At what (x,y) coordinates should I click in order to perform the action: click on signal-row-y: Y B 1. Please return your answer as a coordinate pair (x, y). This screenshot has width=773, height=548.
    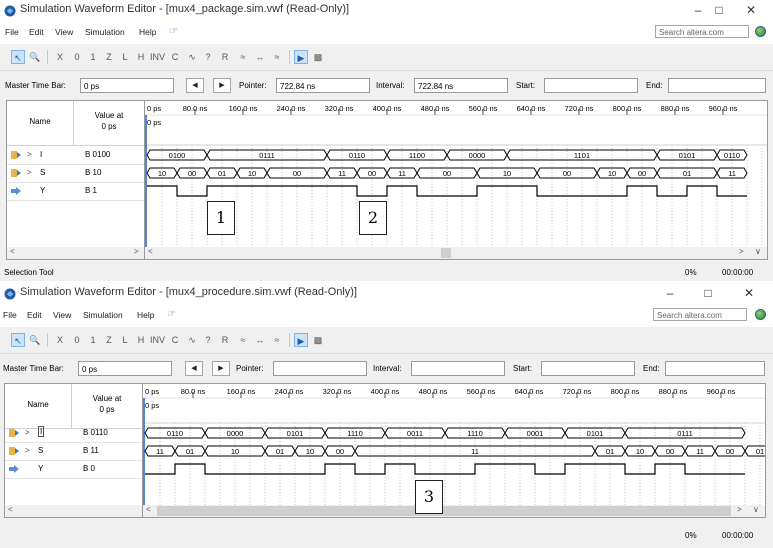
    Looking at the image, I should click on (75, 191).